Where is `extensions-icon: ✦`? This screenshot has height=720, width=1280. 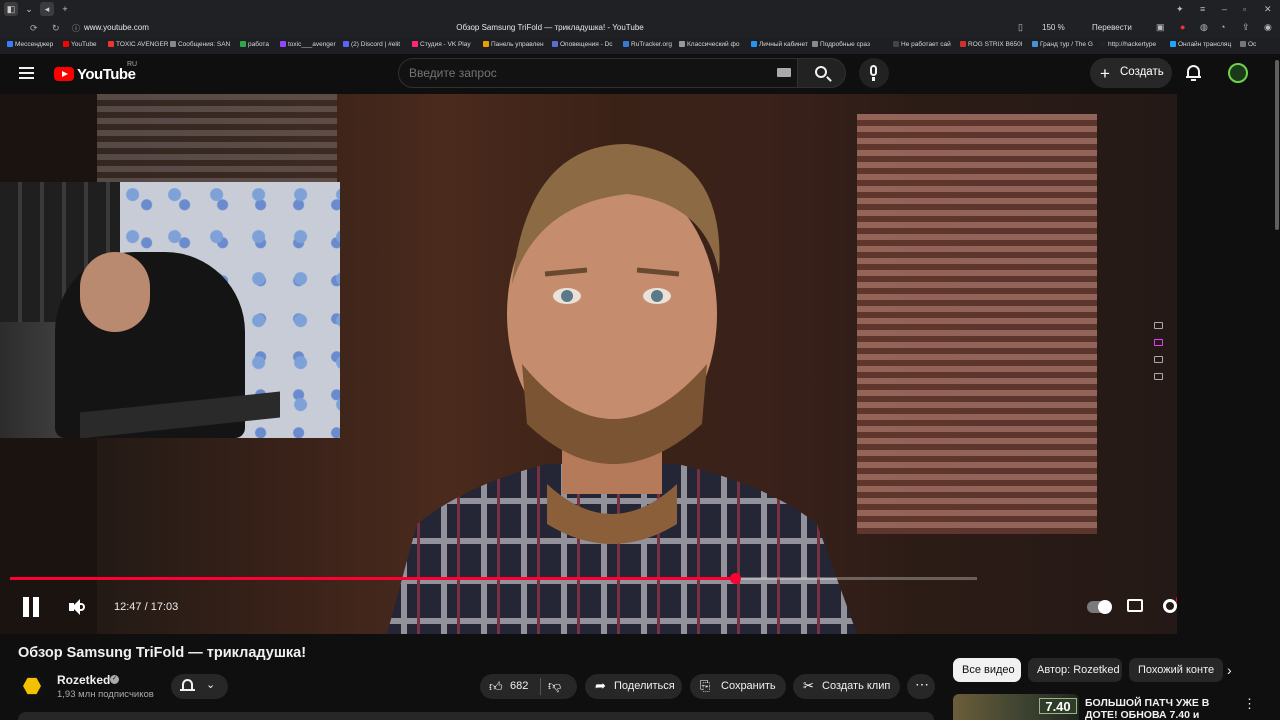
extensions-icon: ✦ is located at coordinates (1180, 9).